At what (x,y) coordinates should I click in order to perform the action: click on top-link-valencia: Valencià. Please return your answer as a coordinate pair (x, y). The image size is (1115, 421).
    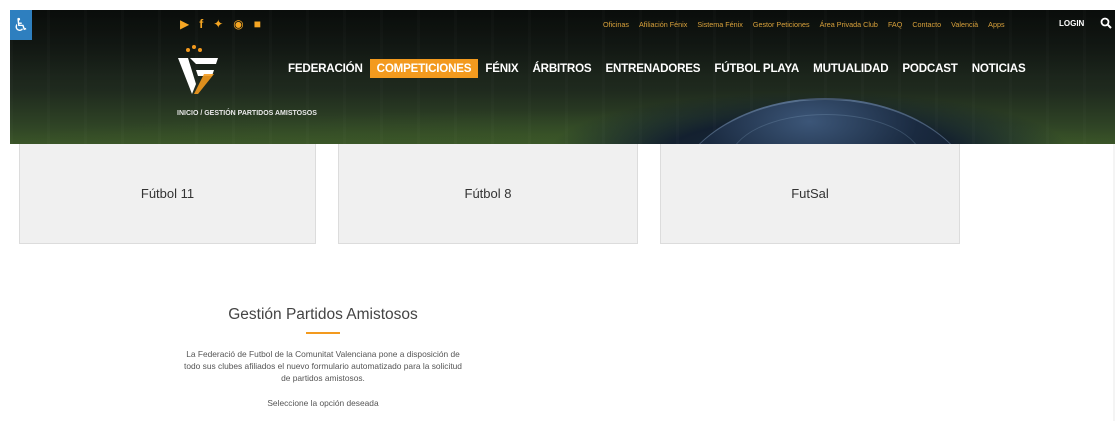
    Looking at the image, I should click on (964, 24).